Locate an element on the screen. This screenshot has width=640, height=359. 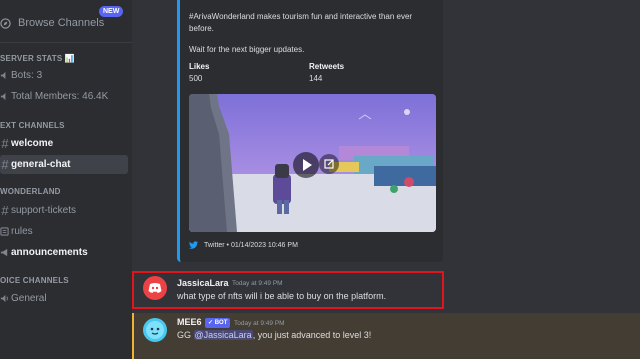
sidebar-item-label: Total Members: 46.4K is located at coordinates (60, 96).